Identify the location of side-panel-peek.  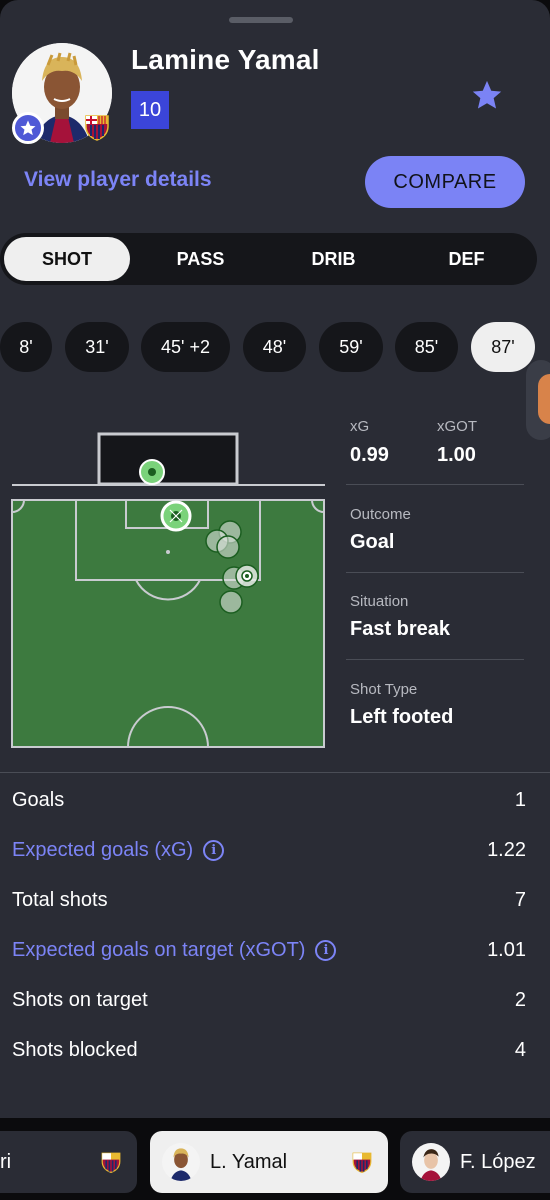
(538, 400).